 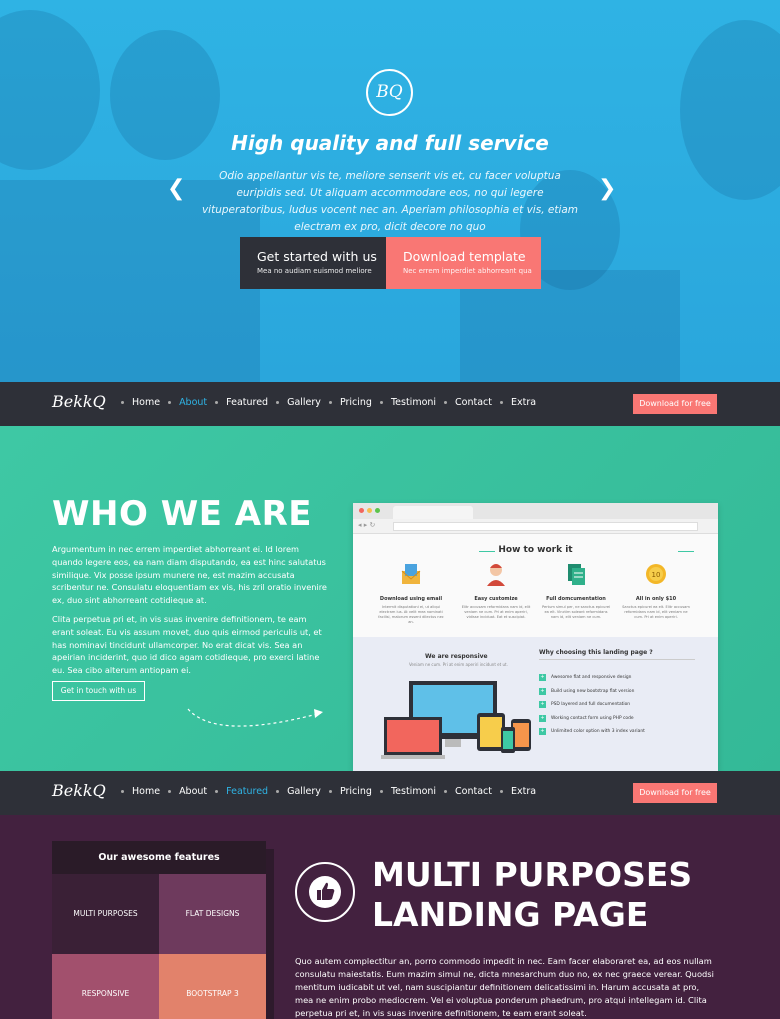 I want to click on thumbs-up-icon, so click(x=326, y=891).